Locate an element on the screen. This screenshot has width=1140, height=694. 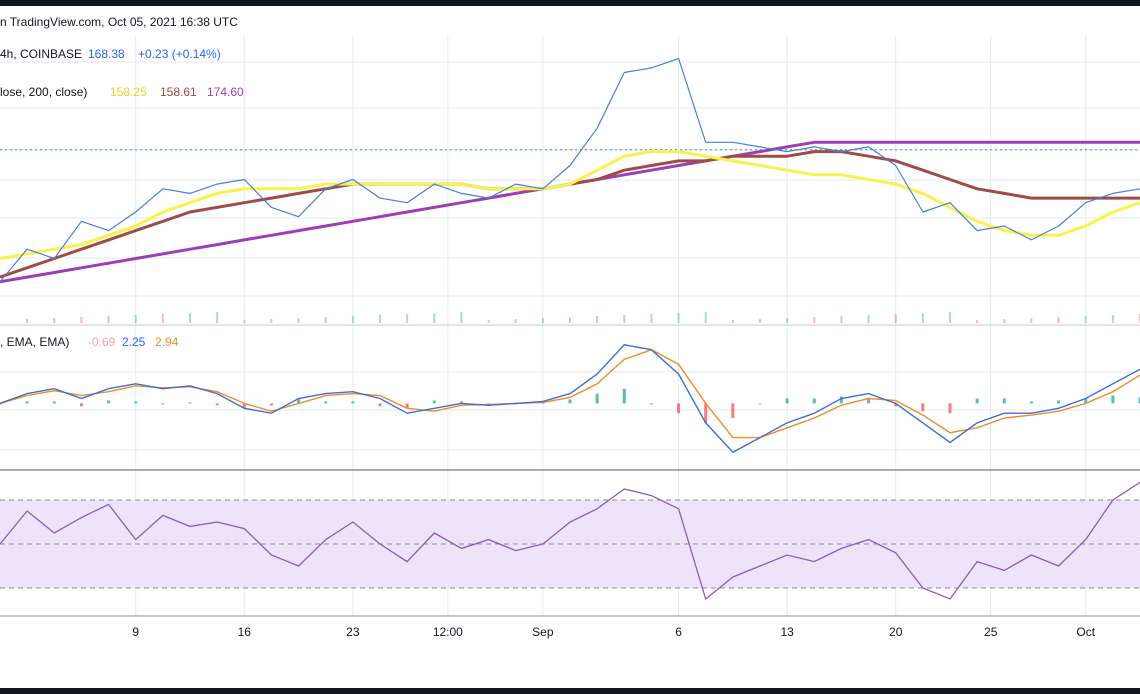
macd-legend-signal: 2.94 is located at coordinates (167, 342).